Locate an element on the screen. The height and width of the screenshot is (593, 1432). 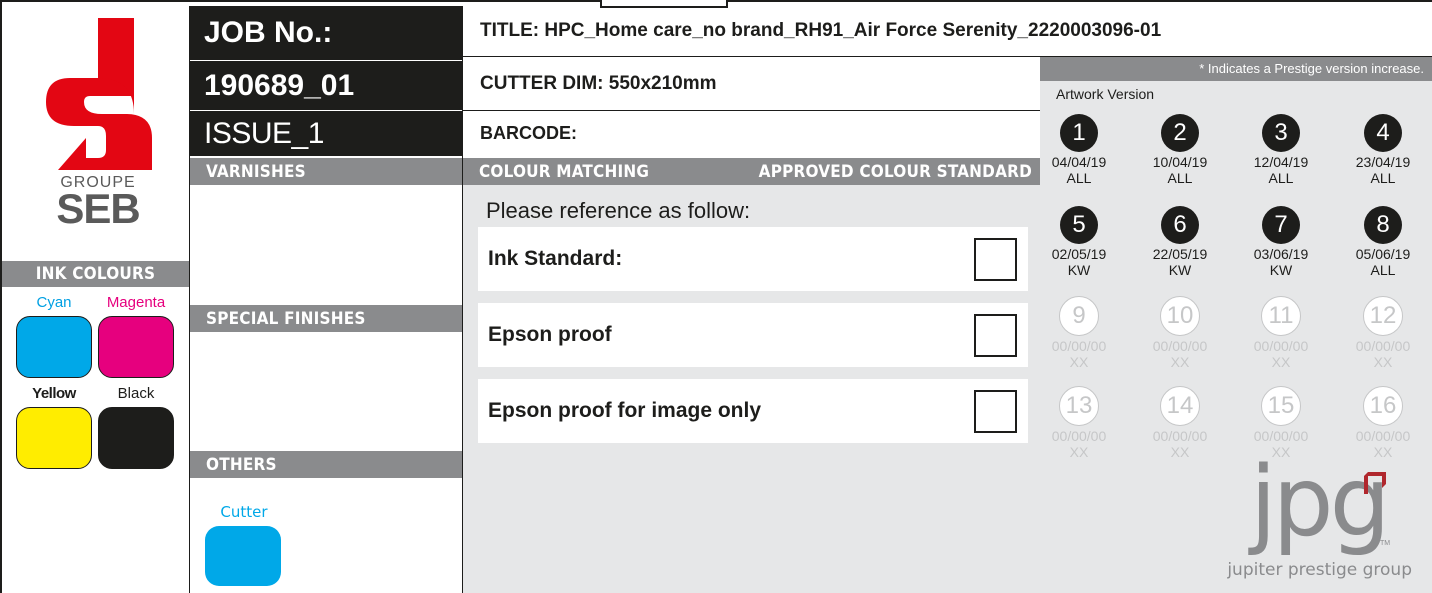
option-ink-standard: Ink Standard: is located at coordinates (753, 259).